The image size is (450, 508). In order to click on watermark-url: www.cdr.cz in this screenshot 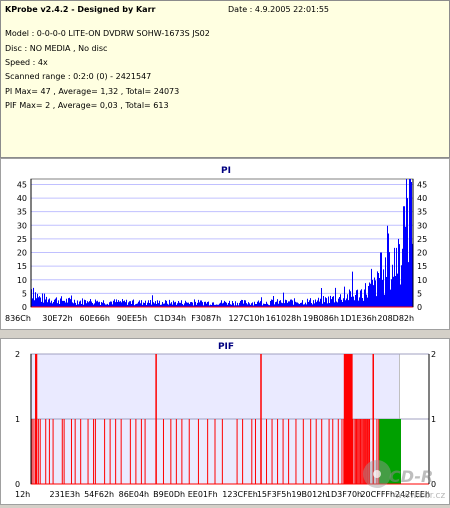, I will do `click(420, 496)`.